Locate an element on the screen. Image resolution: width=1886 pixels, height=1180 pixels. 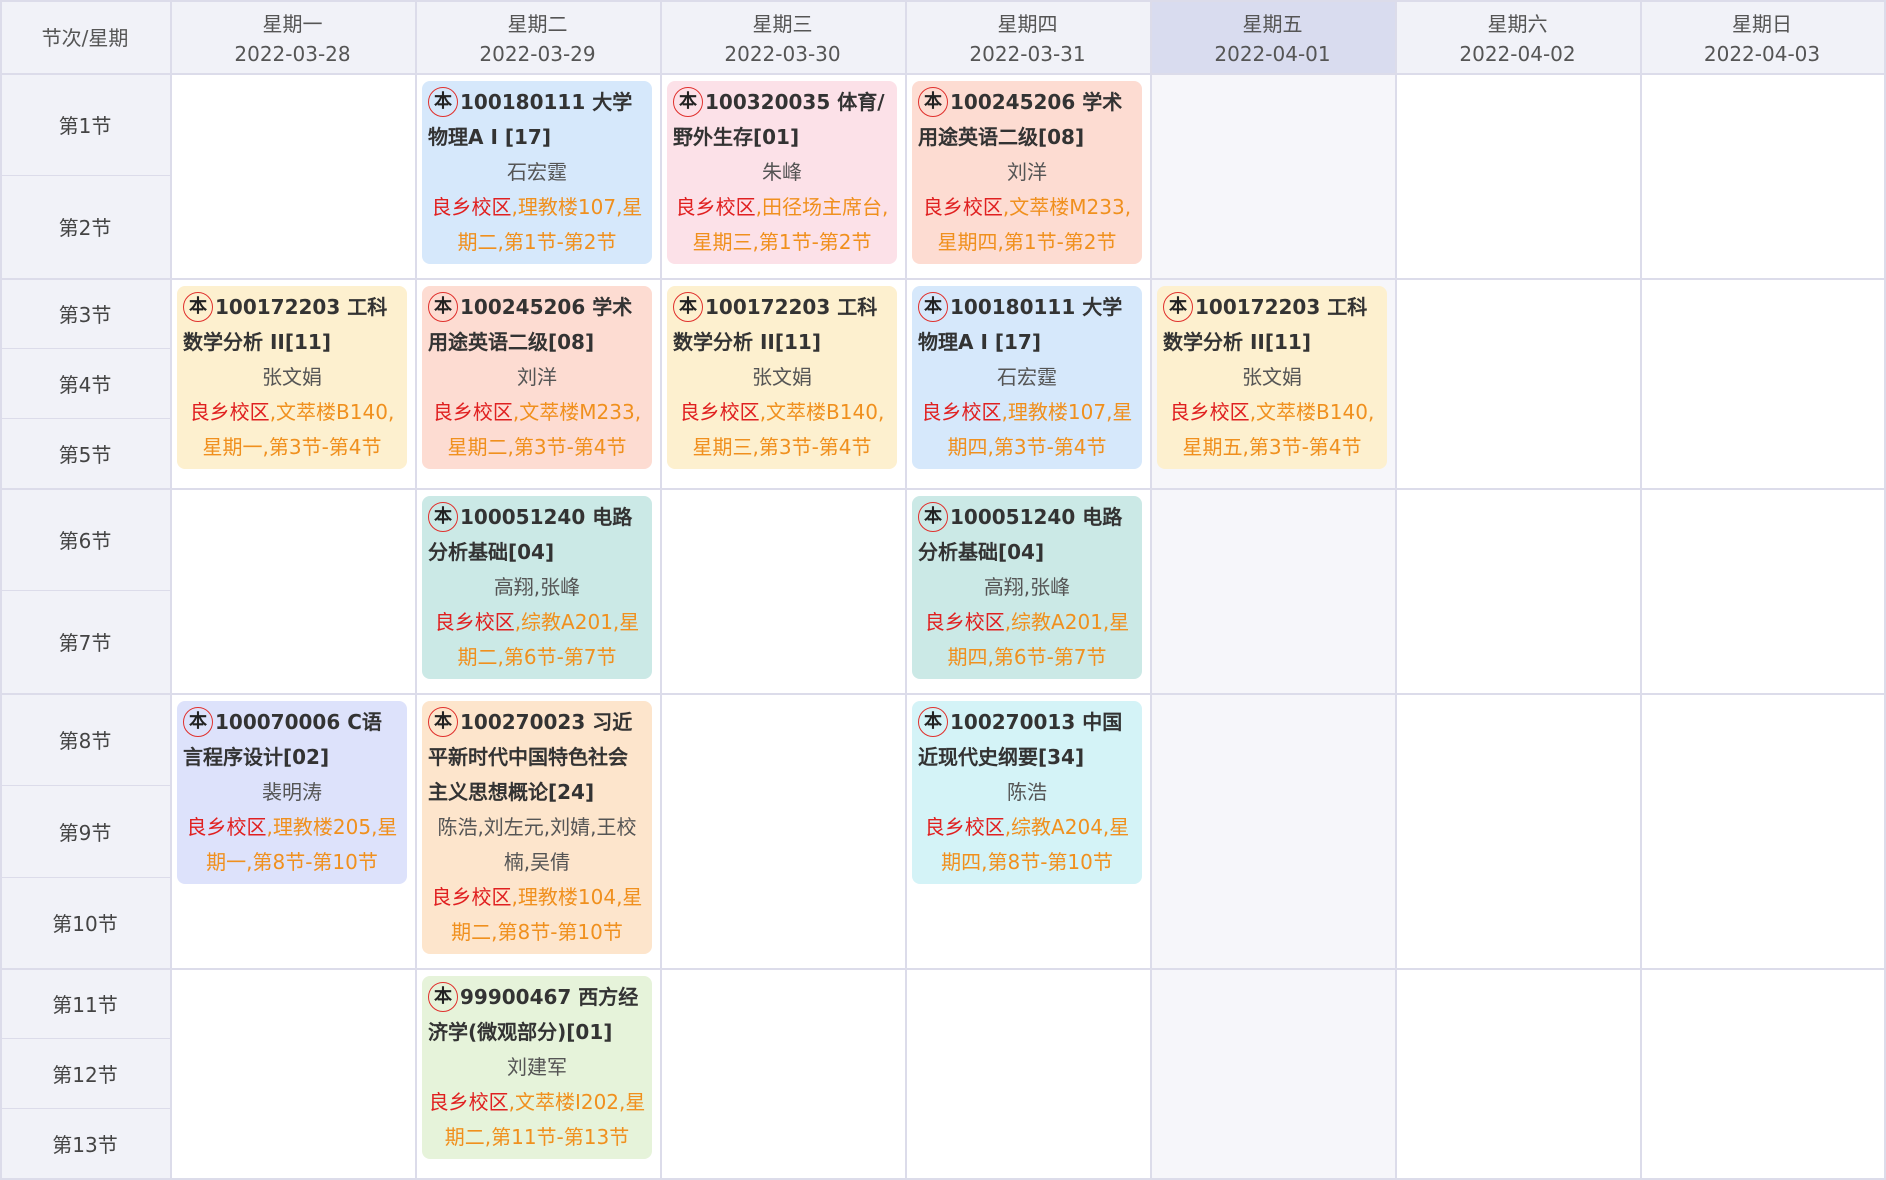
day-header: 星期六 2022-04-02 is located at coordinates (1517, 36).